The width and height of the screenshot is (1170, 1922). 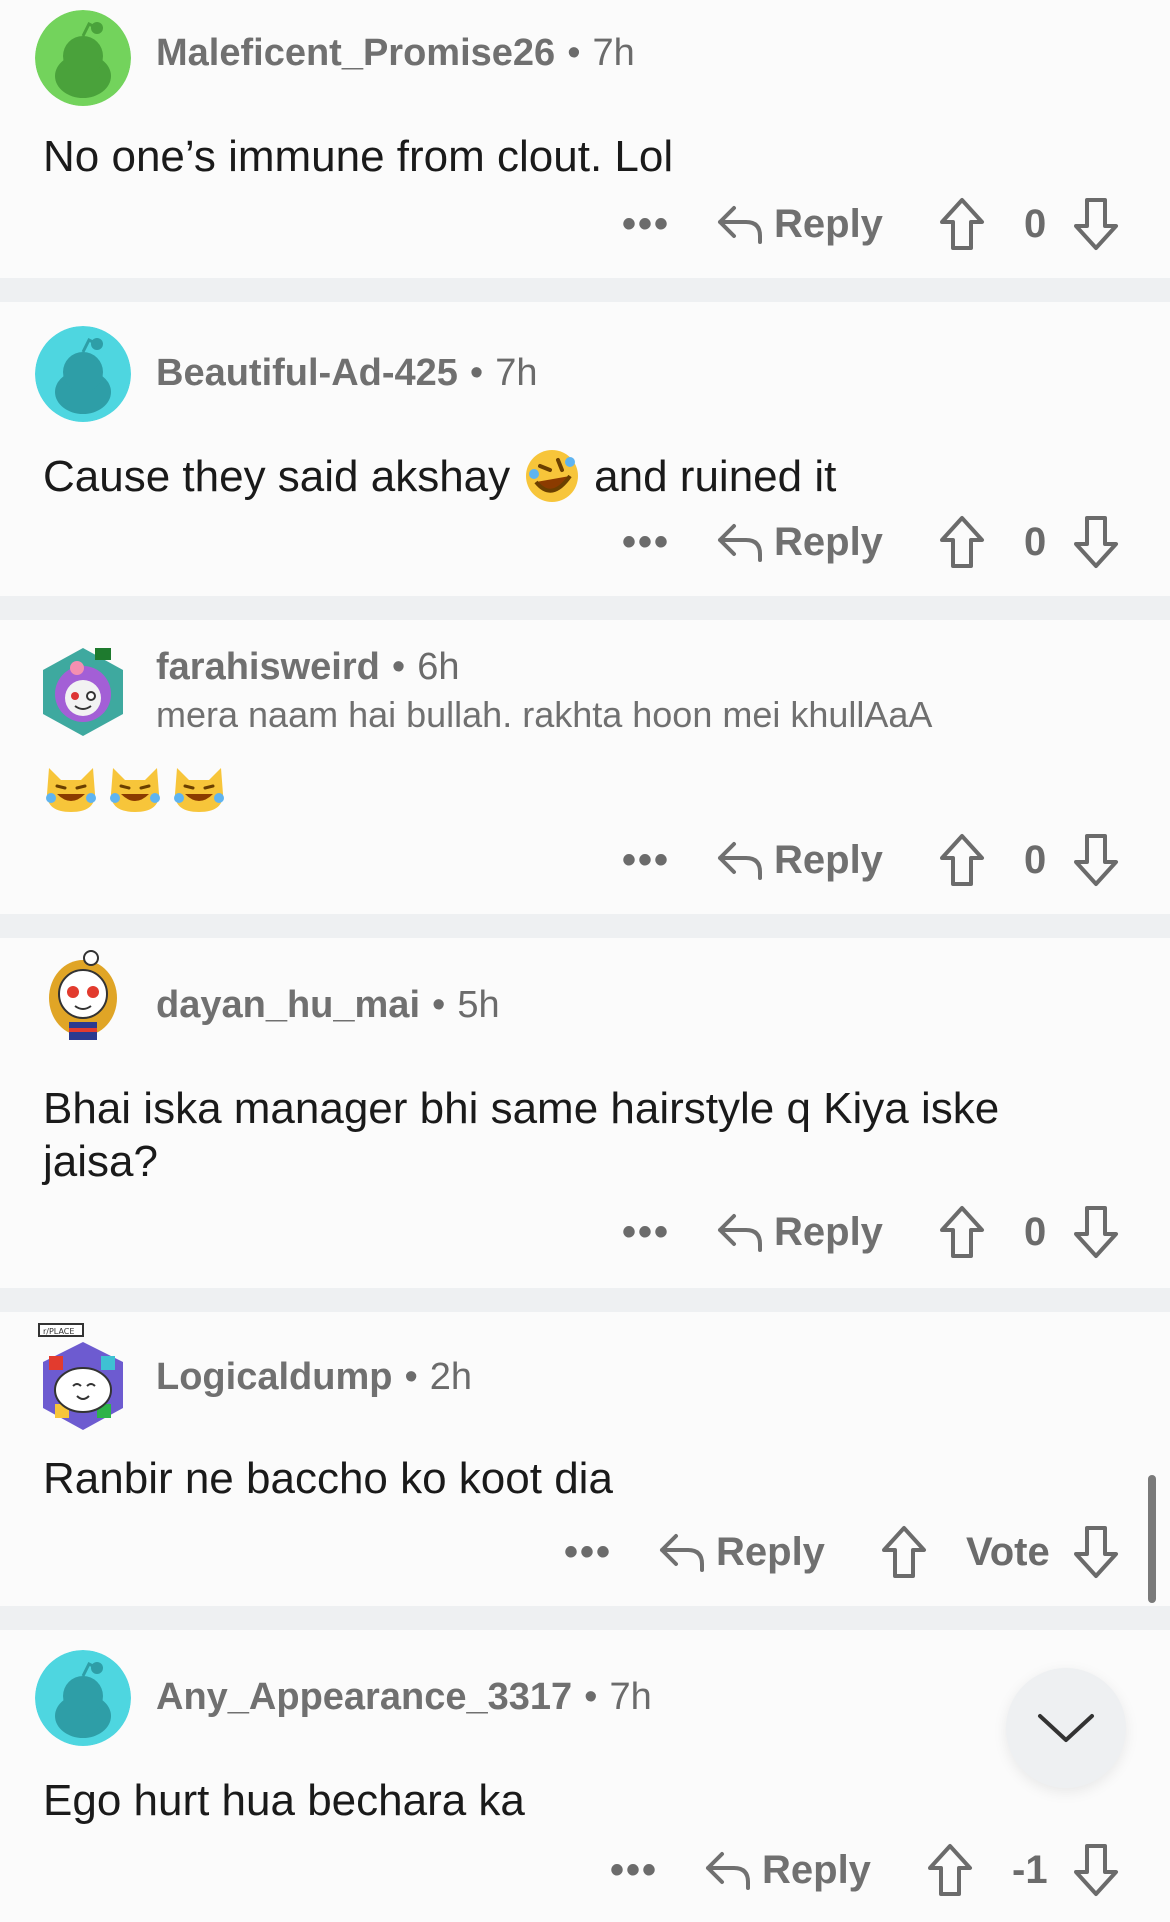 What do you see at coordinates (277, 476) in the screenshot?
I see `comment-text-part: Cause they said akshay` at bounding box center [277, 476].